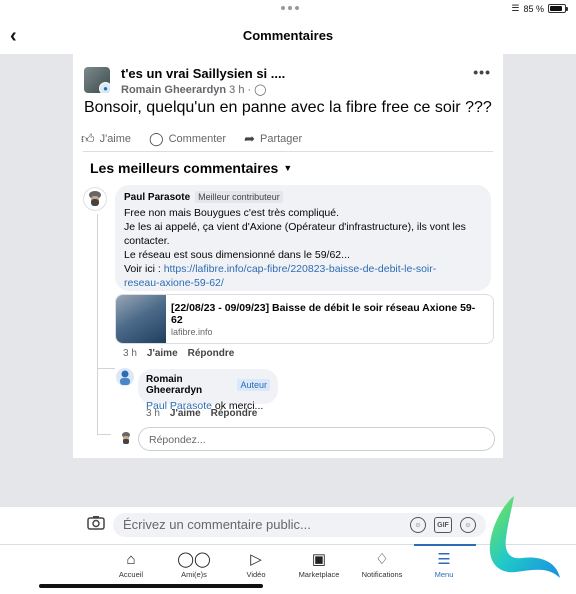 This screenshot has width=576, height=594. I want to click on comment-author: Paul Parasote, so click(157, 197).